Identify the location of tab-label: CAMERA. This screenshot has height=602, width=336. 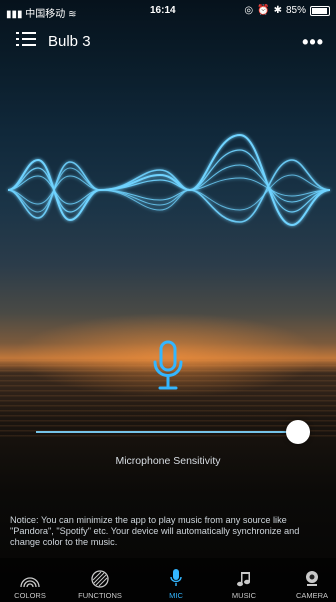
(312, 595).